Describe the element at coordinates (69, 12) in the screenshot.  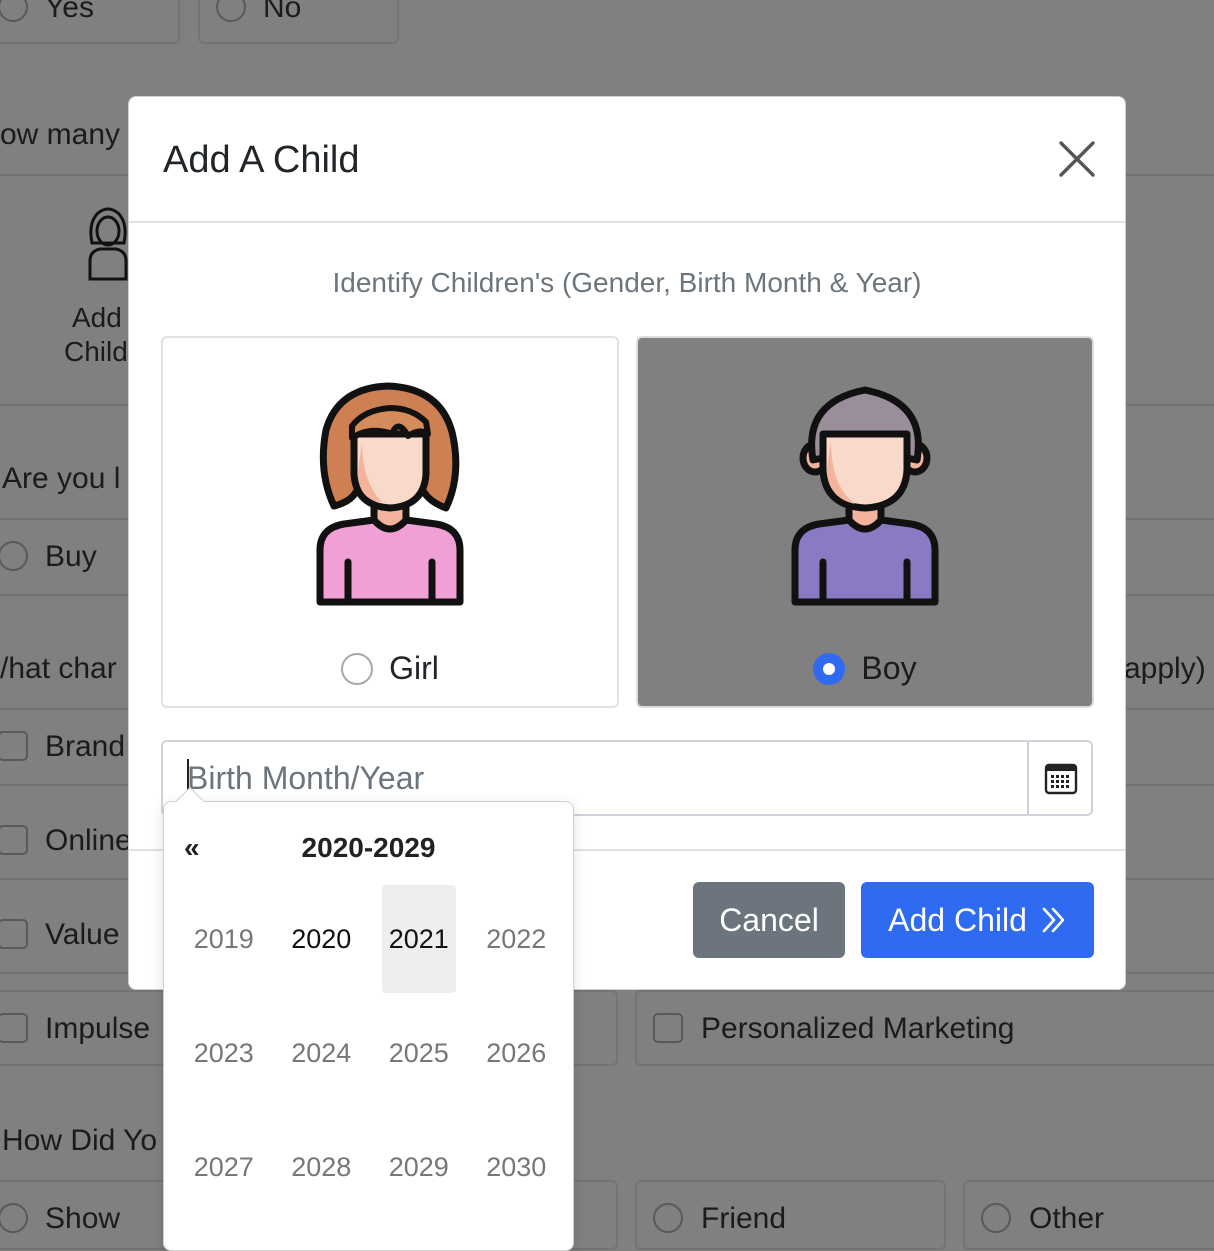
I see `bg-option-yes: Yes` at that location.